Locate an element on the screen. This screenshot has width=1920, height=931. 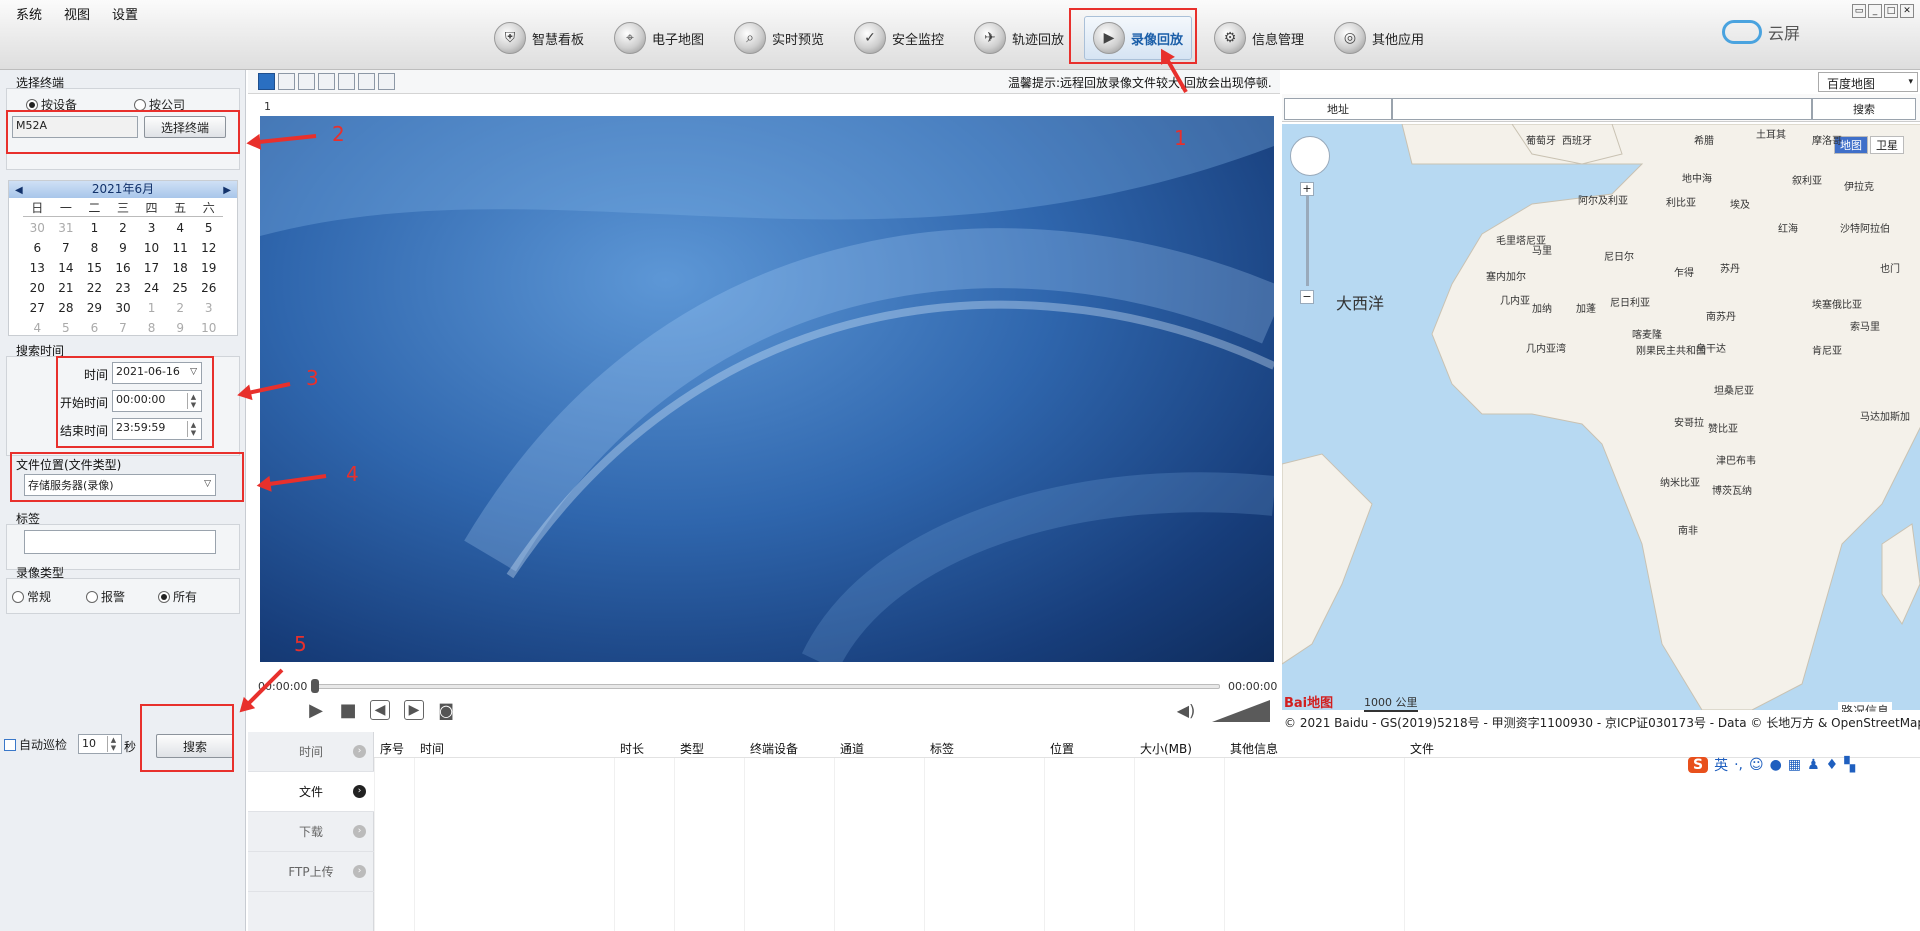
map-search-button: 搜索 is located at coordinates (1864, 109).